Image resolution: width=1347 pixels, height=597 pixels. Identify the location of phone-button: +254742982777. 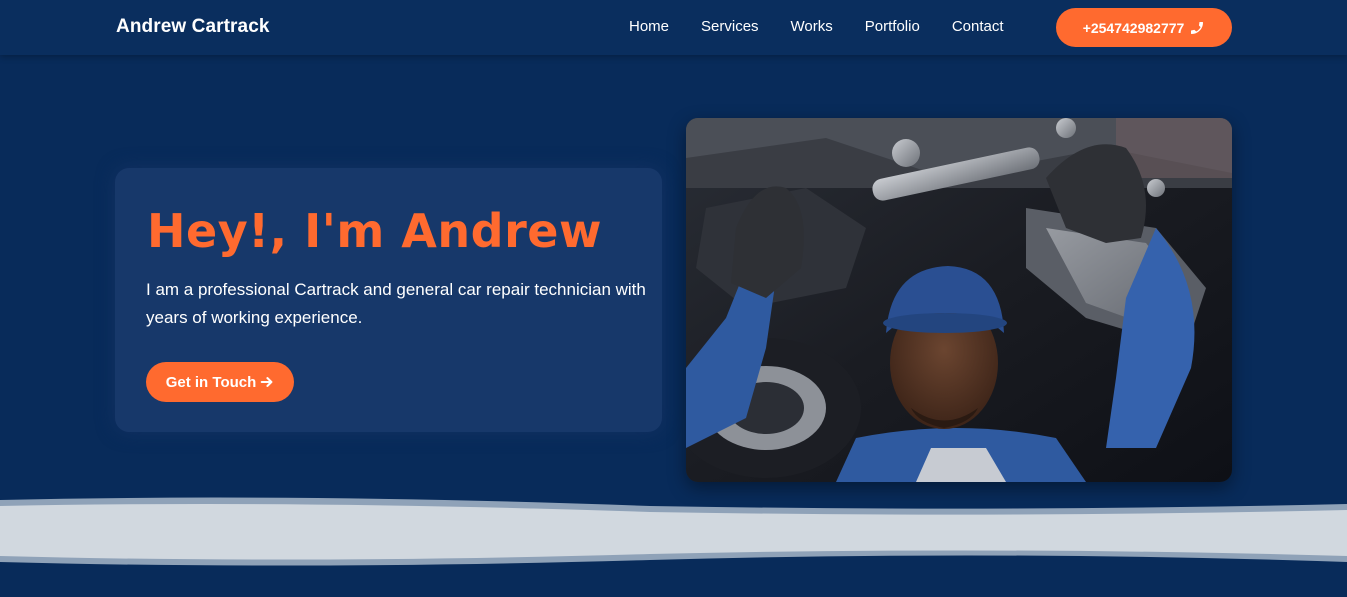
(1144, 27).